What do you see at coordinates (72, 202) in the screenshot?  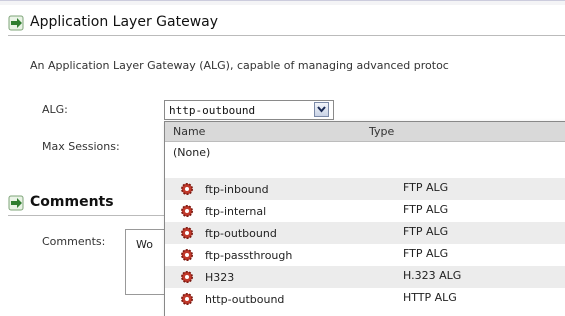 I see `comments-section-title: Comments` at bounding box center [72, 202].